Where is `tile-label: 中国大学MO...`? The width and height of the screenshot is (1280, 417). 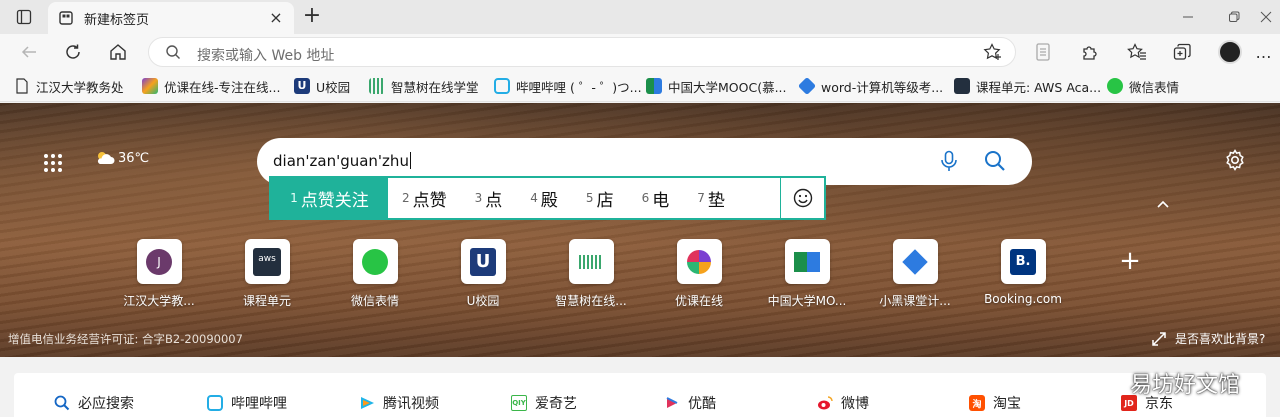
tile-label: 中国大学MO... is located at coordinates (807, 301).